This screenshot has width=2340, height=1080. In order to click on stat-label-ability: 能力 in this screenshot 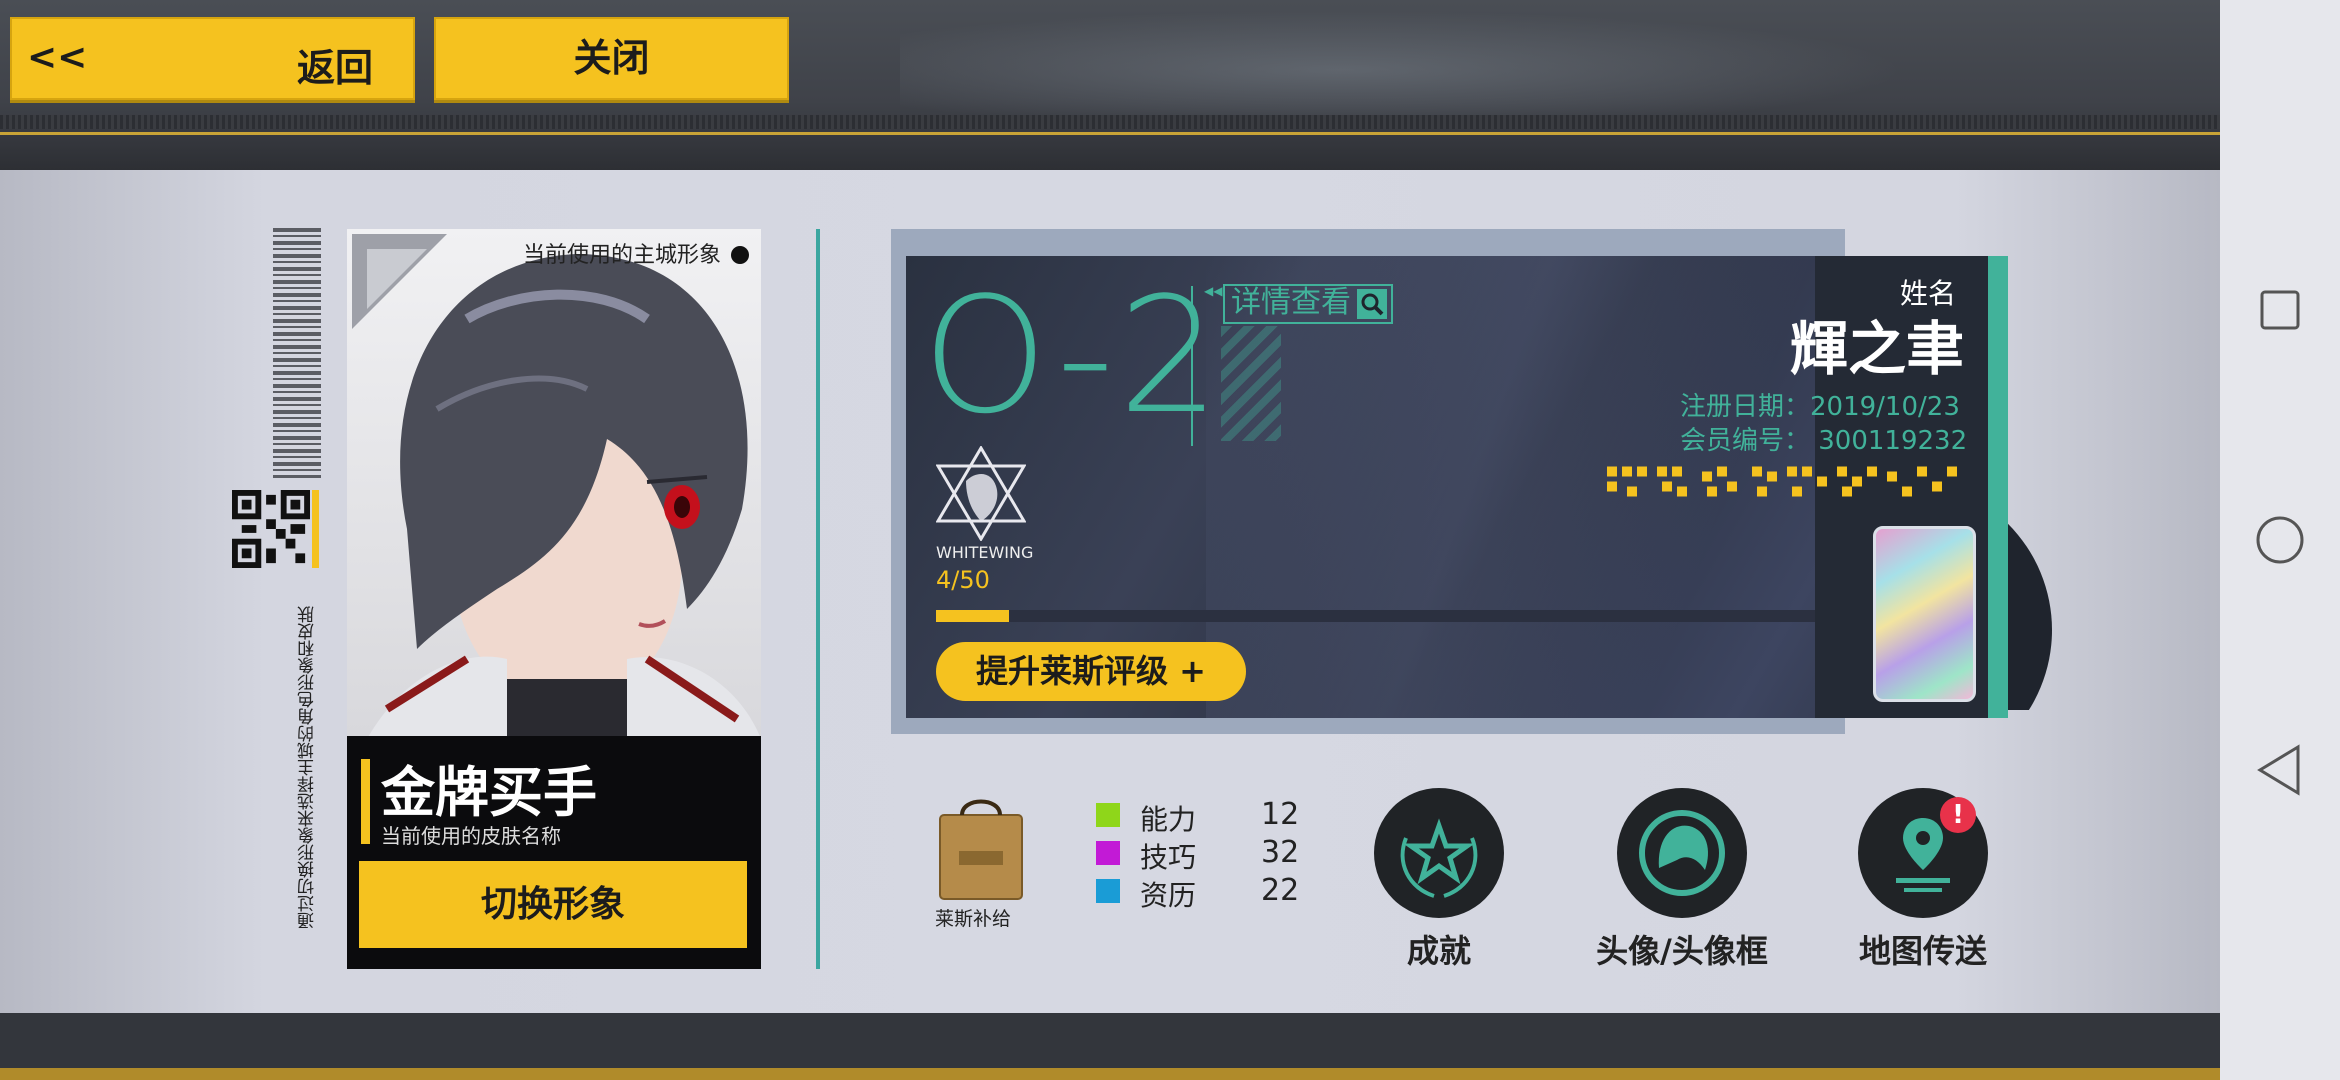, I will do `click(1168, 819)`.